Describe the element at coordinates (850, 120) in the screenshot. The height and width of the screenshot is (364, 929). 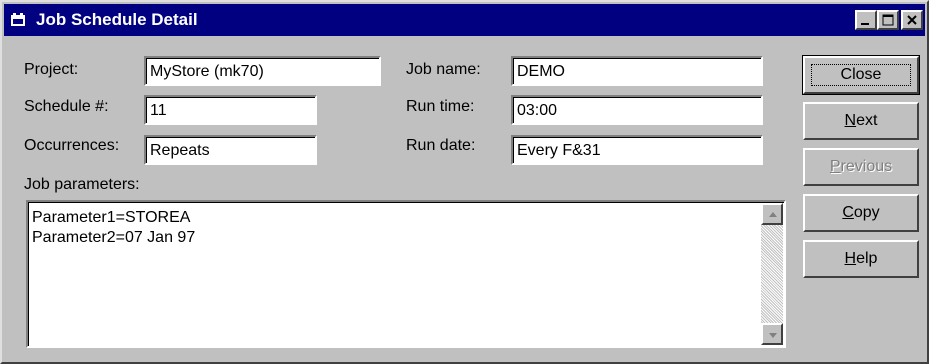
I see `next-accelerator: N` at that location.